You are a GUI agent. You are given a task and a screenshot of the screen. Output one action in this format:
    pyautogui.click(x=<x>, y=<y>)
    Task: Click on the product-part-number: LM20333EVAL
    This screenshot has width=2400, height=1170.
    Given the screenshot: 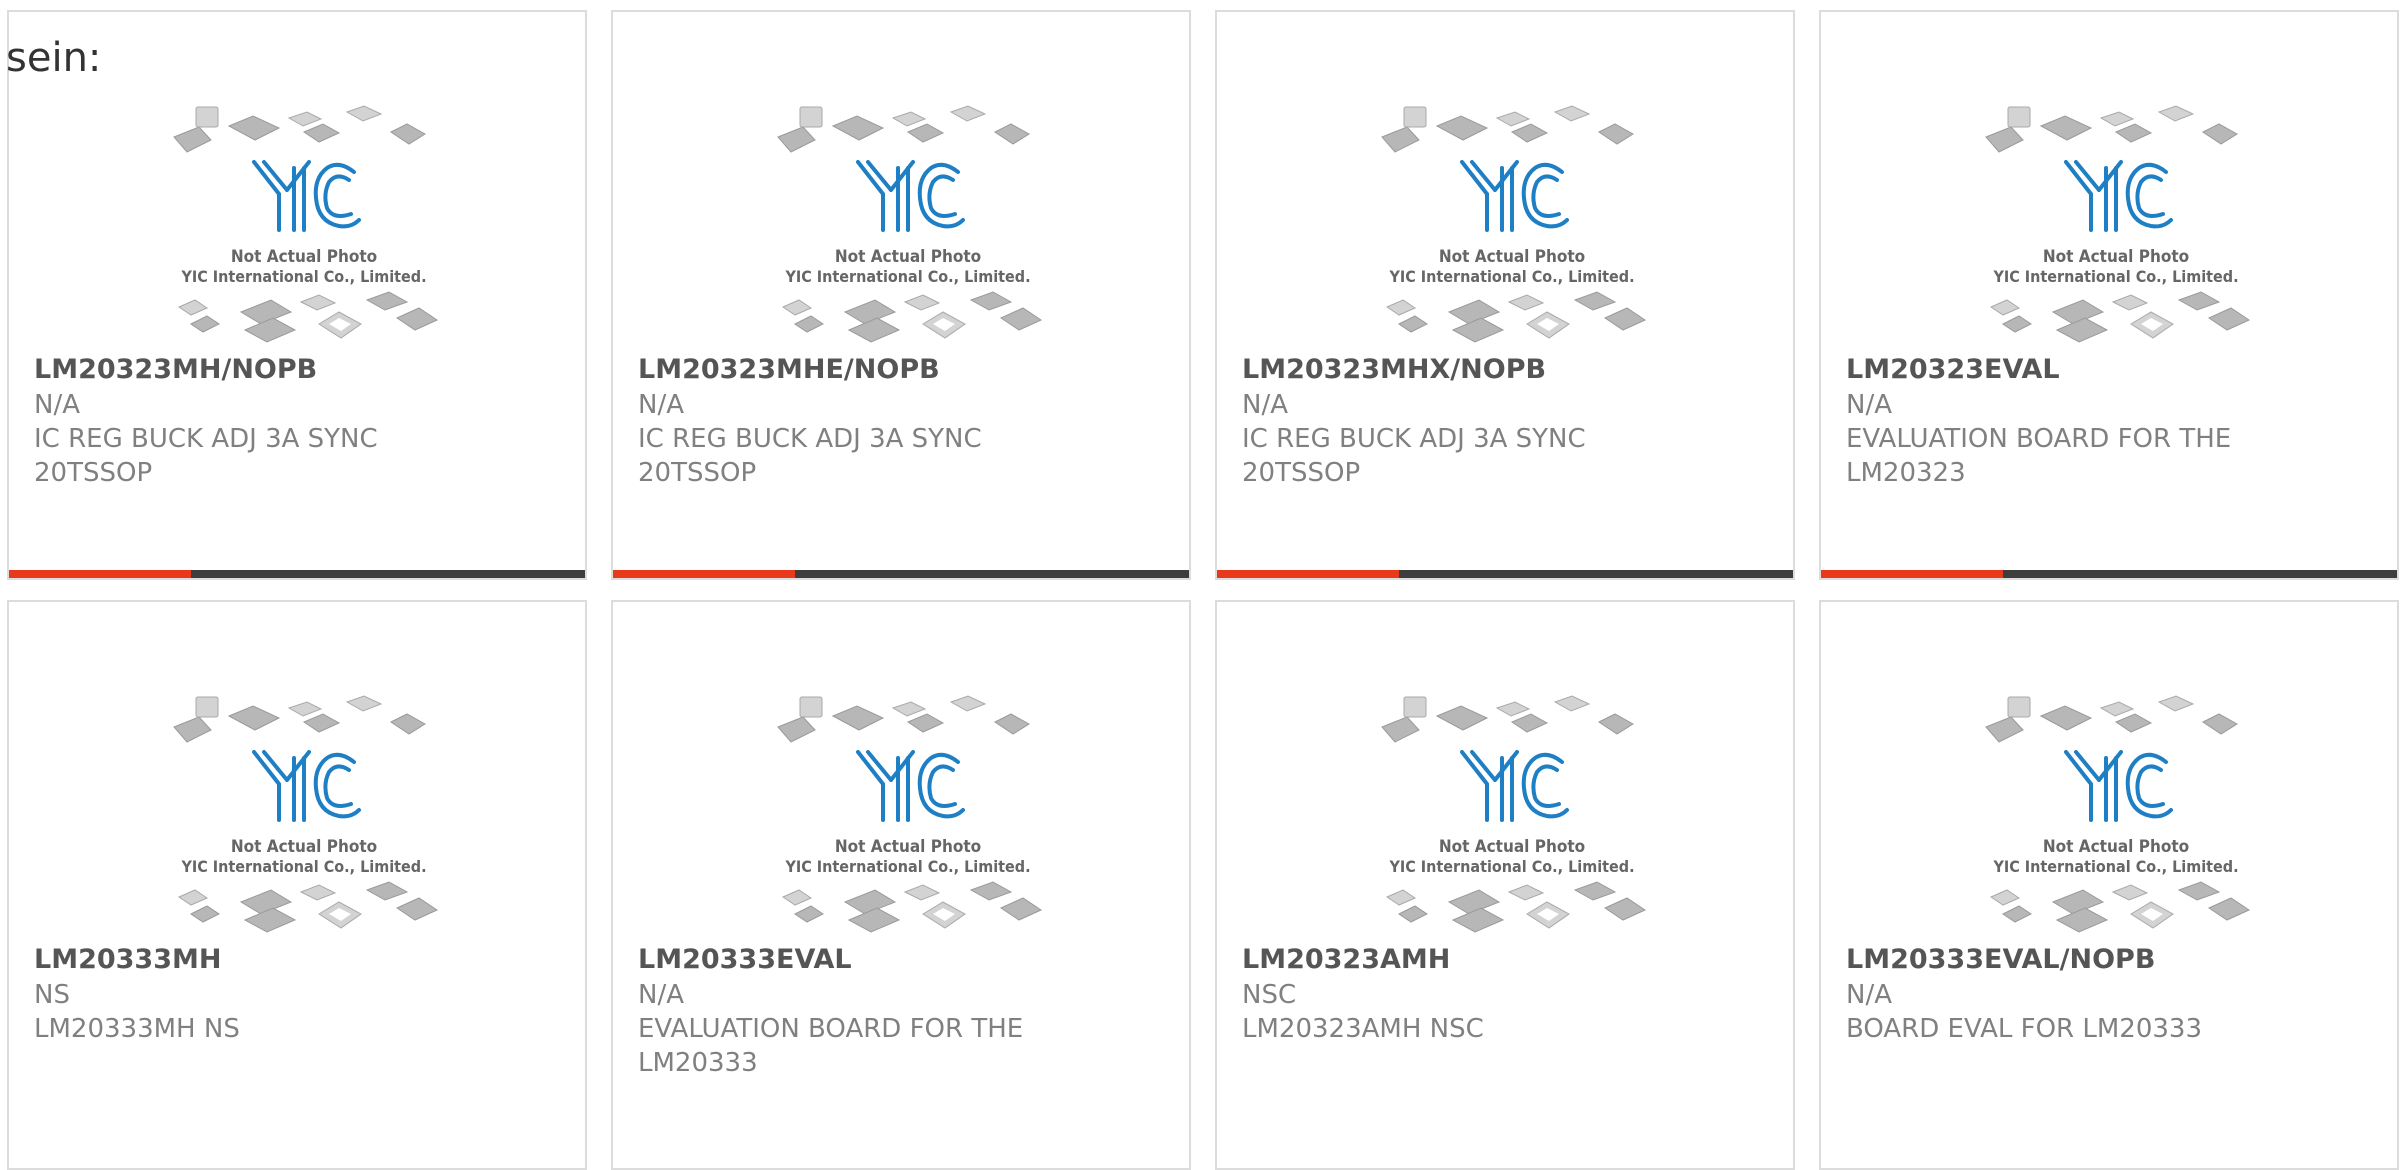 What is the action you would take?
    pyautogui.click(x=903, y=960)
    